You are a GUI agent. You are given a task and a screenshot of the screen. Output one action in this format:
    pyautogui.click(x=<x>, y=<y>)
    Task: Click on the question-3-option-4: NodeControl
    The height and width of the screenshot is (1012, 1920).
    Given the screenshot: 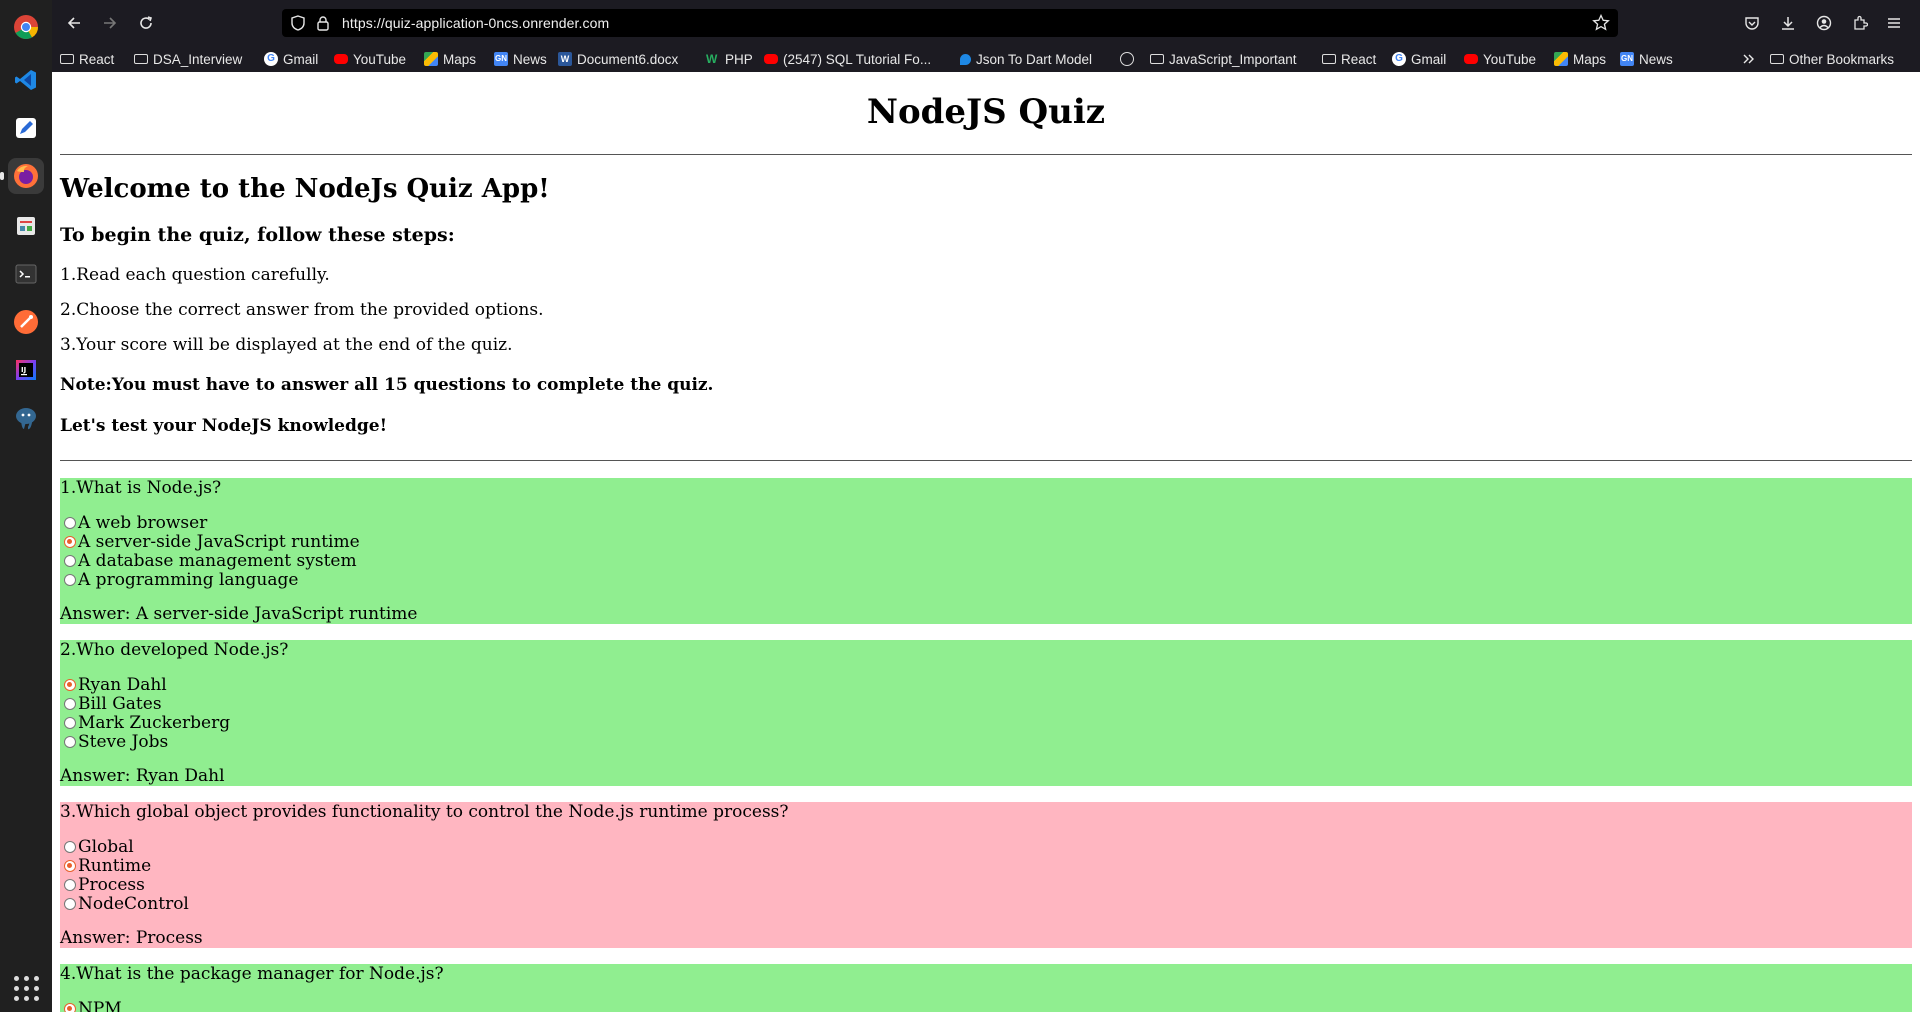 What is the action you would take?
    pyautogui.click(x=126, y=904)
    